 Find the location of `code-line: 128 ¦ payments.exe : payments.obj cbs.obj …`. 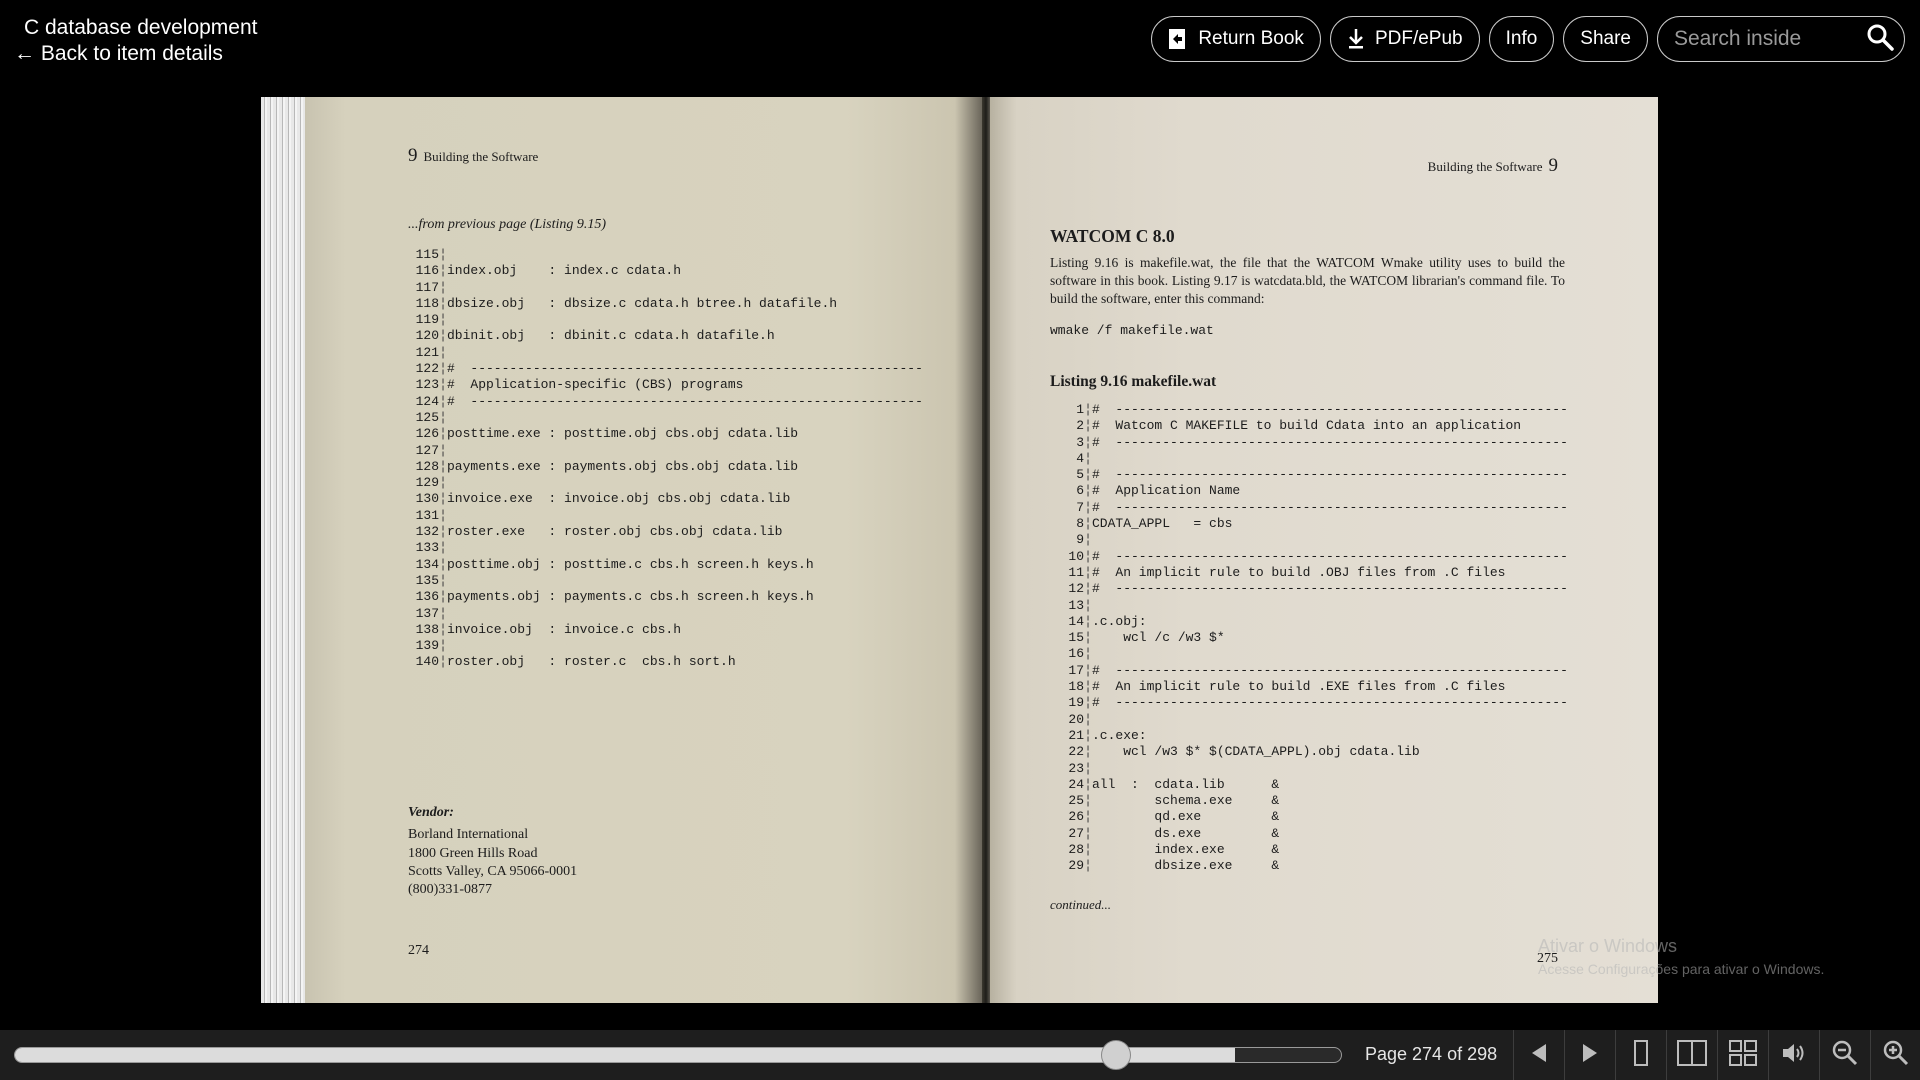

code-line: 128 ¦ payments.exe : payments.obj cbs.obj … is located at coordinates (705, 467).